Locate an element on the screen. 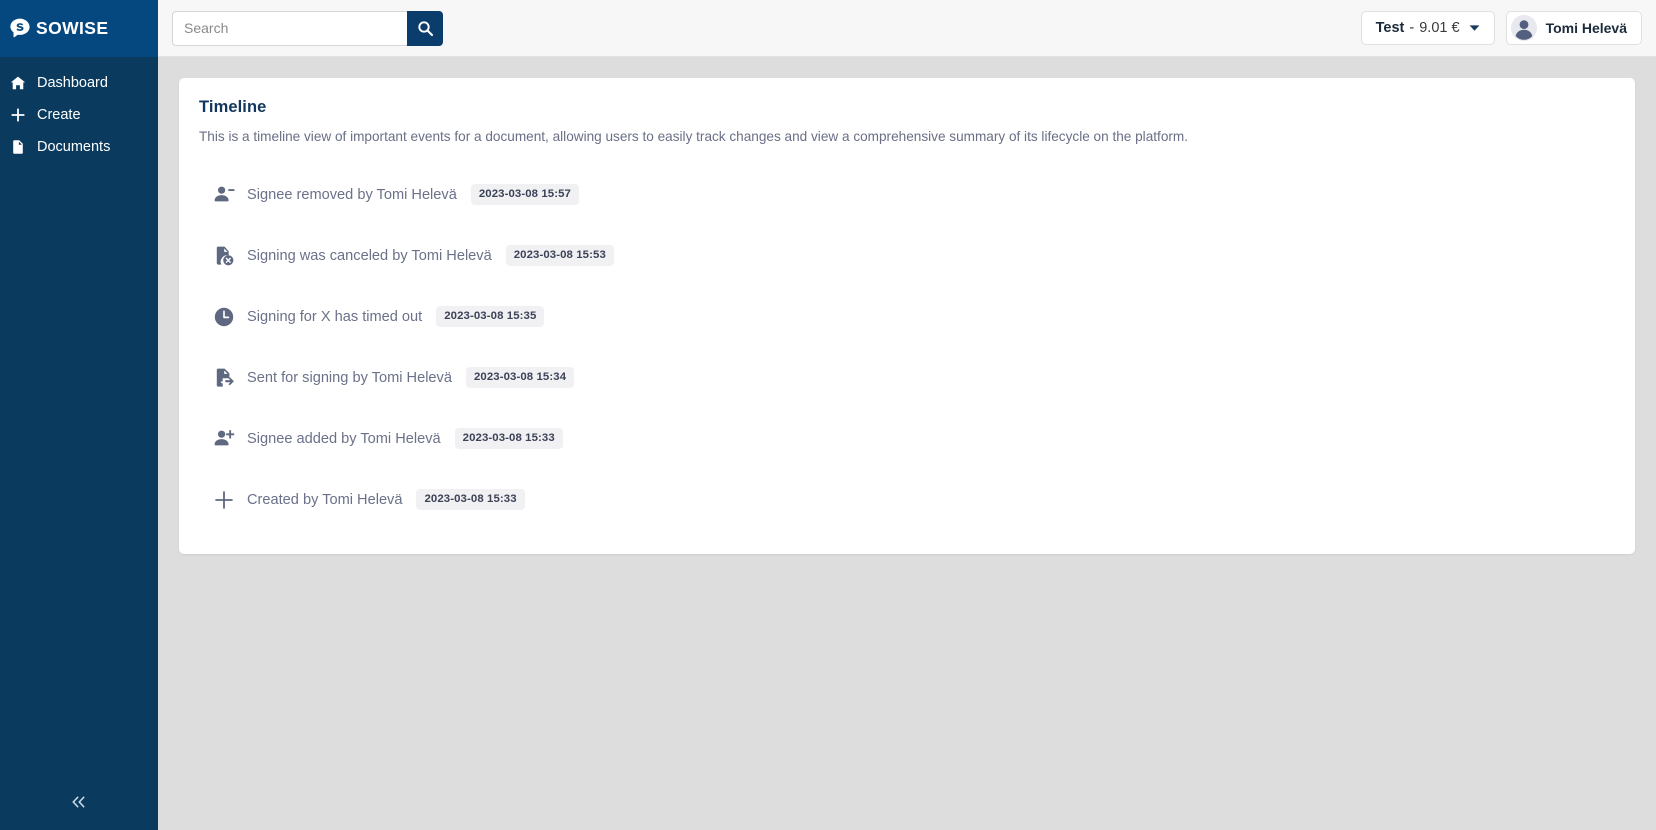 This screenshot has height=830, width=1656. brand-logo-text: SOWISE is located at coordinates (72, 28).